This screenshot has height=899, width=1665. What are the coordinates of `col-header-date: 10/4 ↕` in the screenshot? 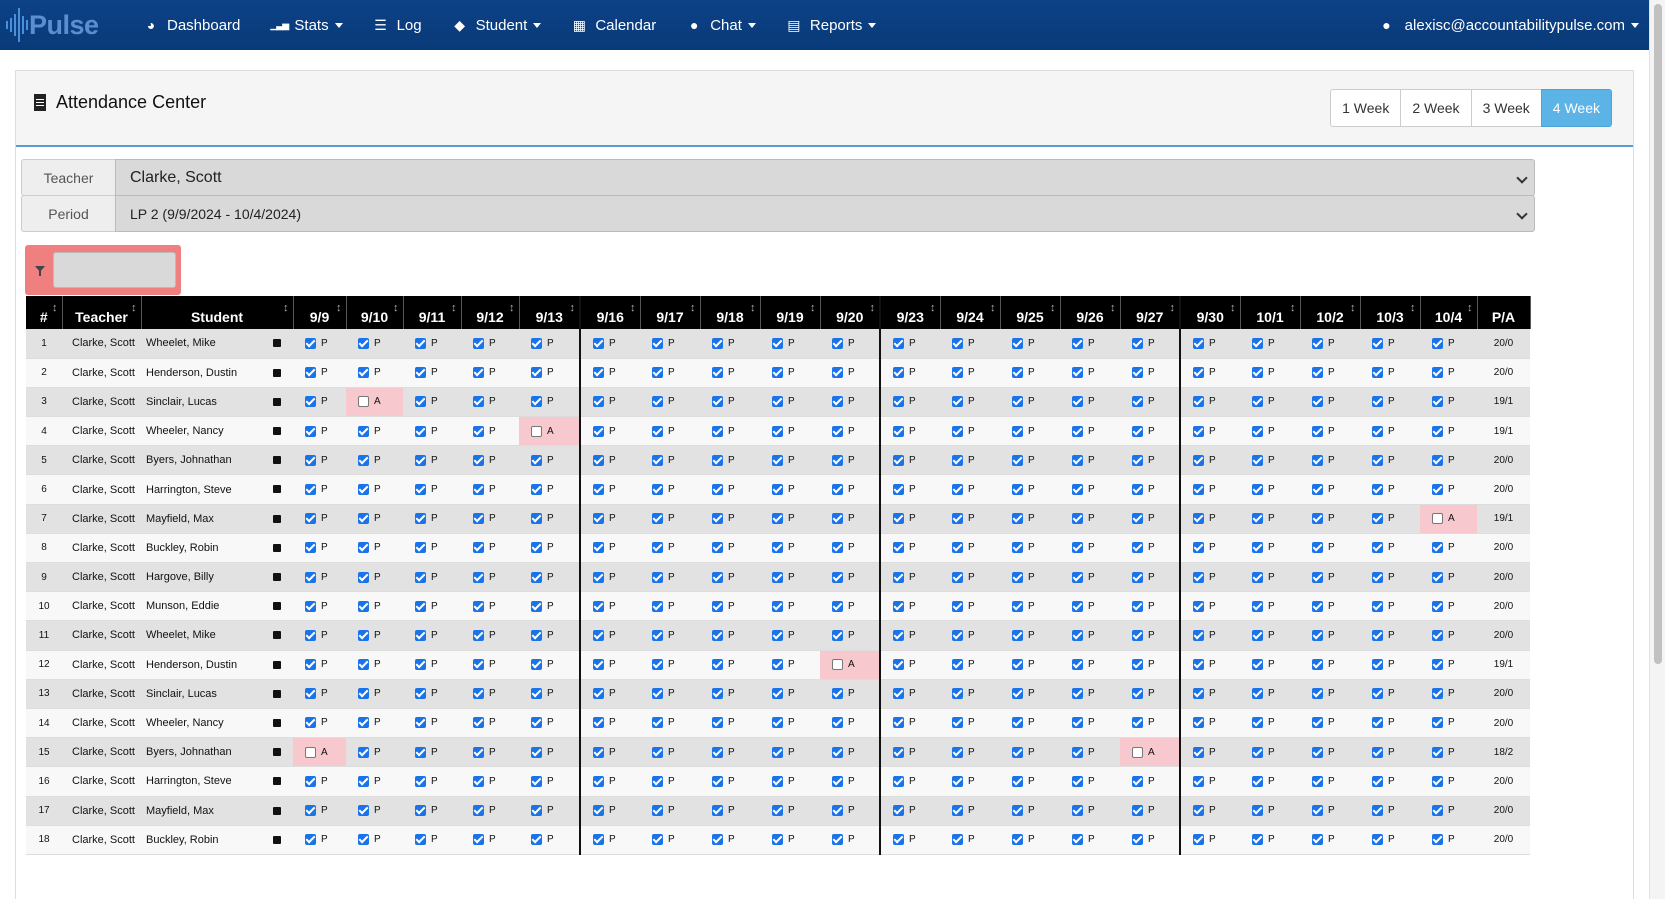 It's located at (1449, 312).